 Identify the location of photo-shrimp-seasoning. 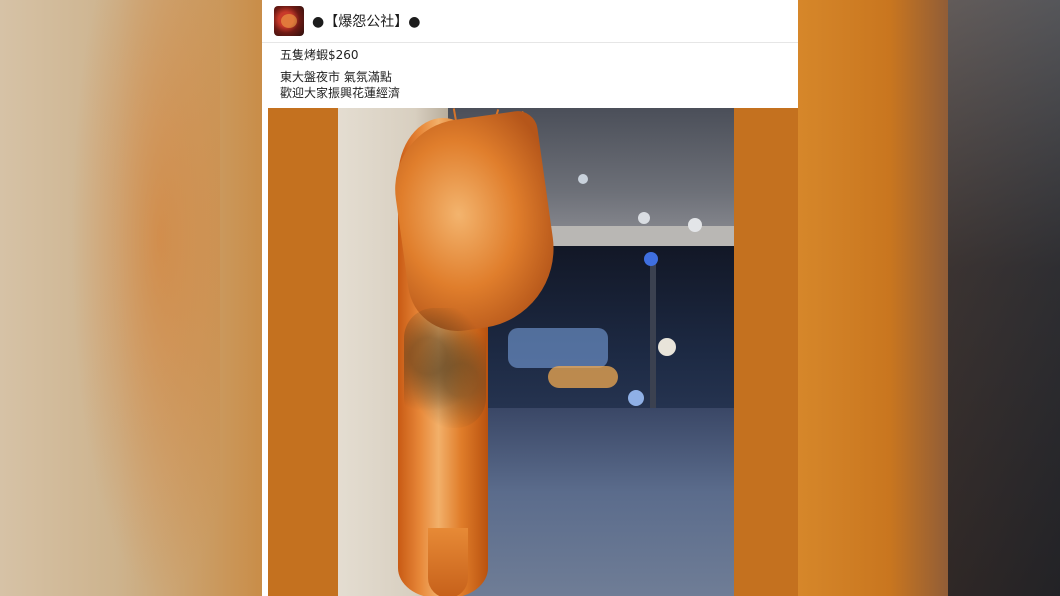
(445, 368).